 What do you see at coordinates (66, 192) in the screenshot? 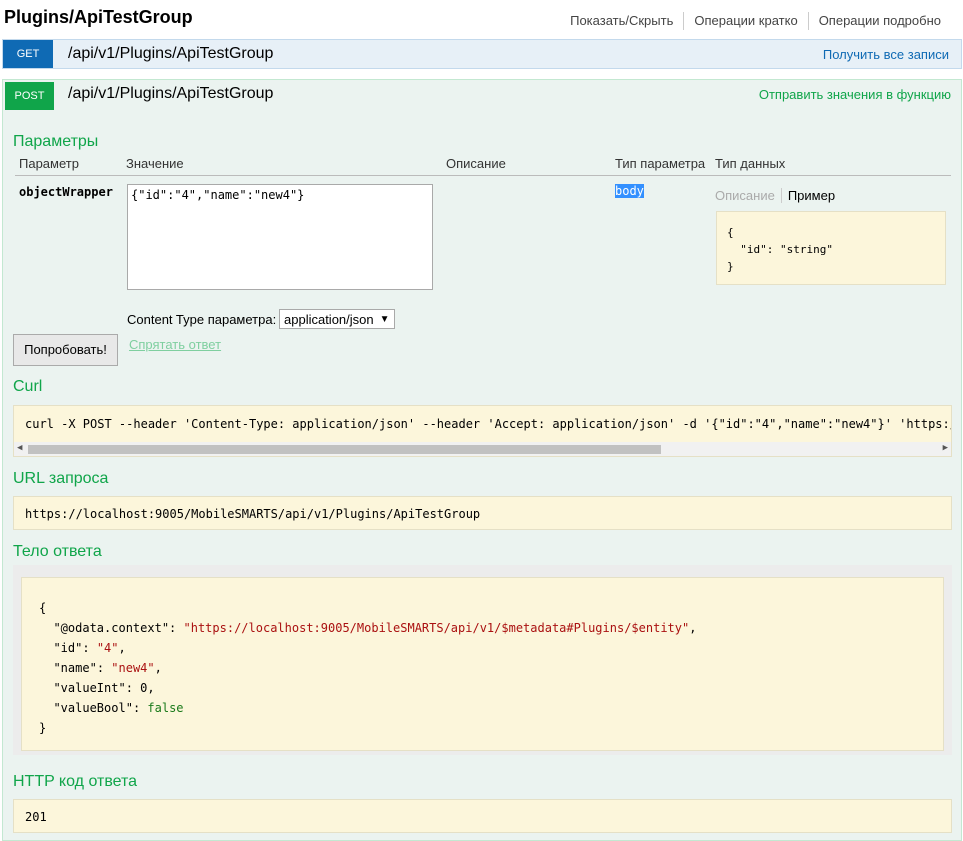
I see `param-name: objectWrapper` at bounding box center [66, 192].